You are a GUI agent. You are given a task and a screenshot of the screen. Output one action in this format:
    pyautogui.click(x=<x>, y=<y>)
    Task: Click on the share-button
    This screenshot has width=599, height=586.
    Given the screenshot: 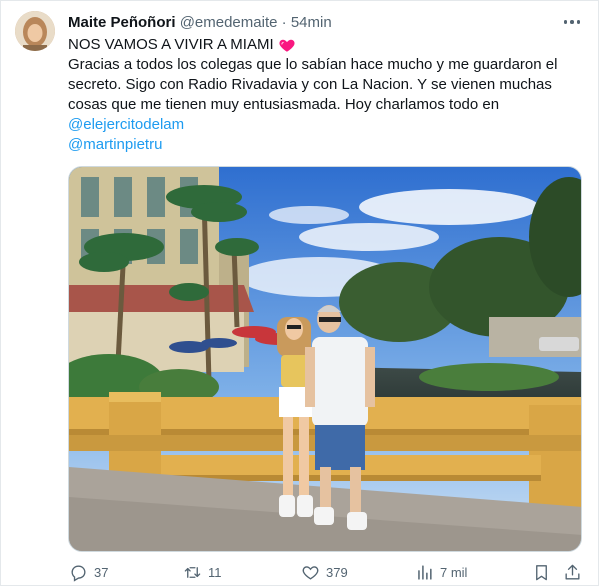 What is the action you would take?
    pyautogui.click(x=572, y=572)
    